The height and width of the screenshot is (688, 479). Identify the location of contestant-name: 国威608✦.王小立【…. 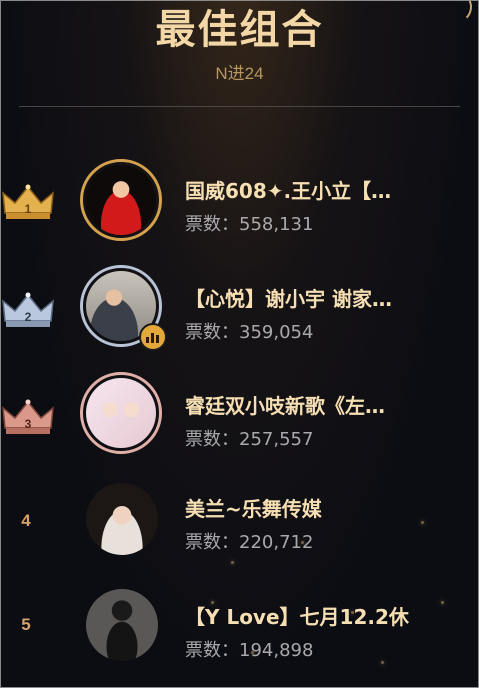
(320, 189).